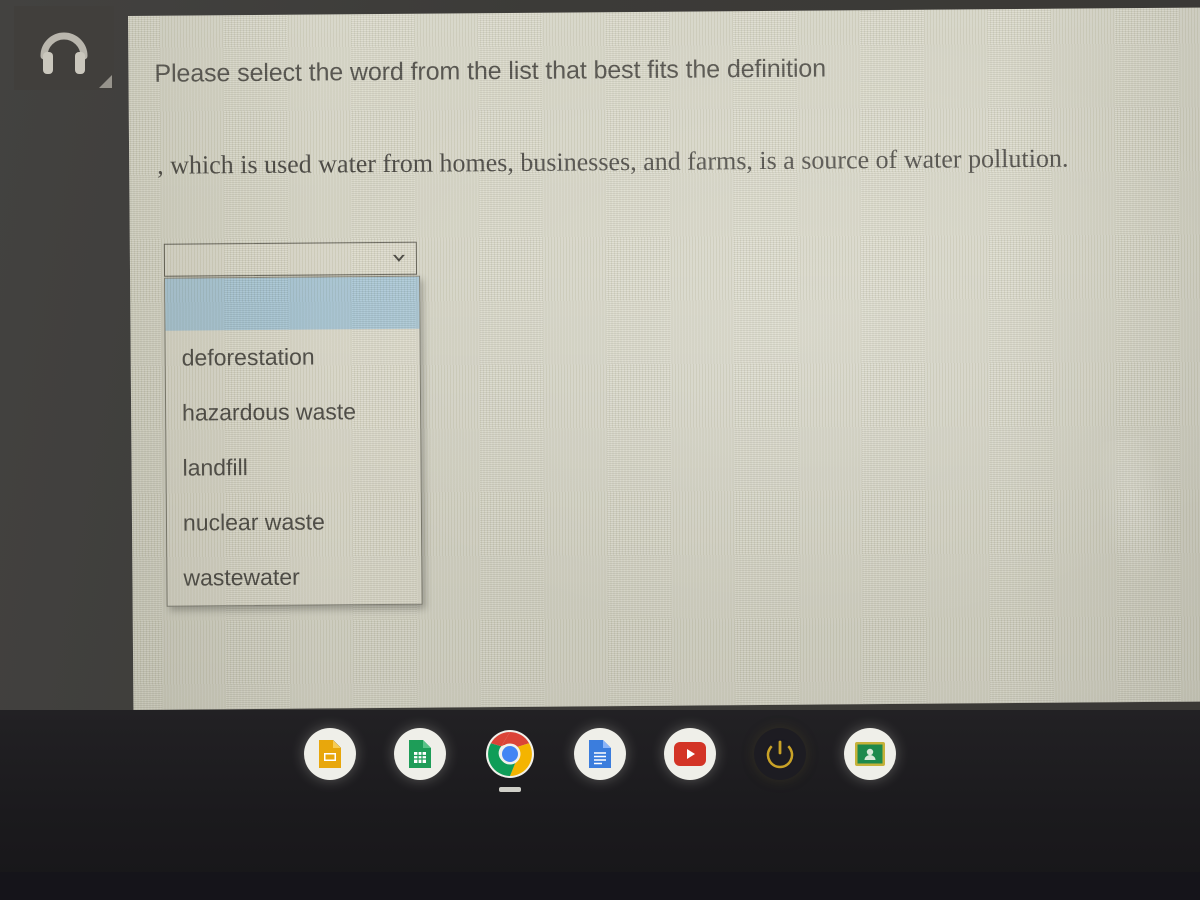 Image resolution: width=1200 pixels, height=900 pixels. I want to click on headphones-icon, so click(64, 53).